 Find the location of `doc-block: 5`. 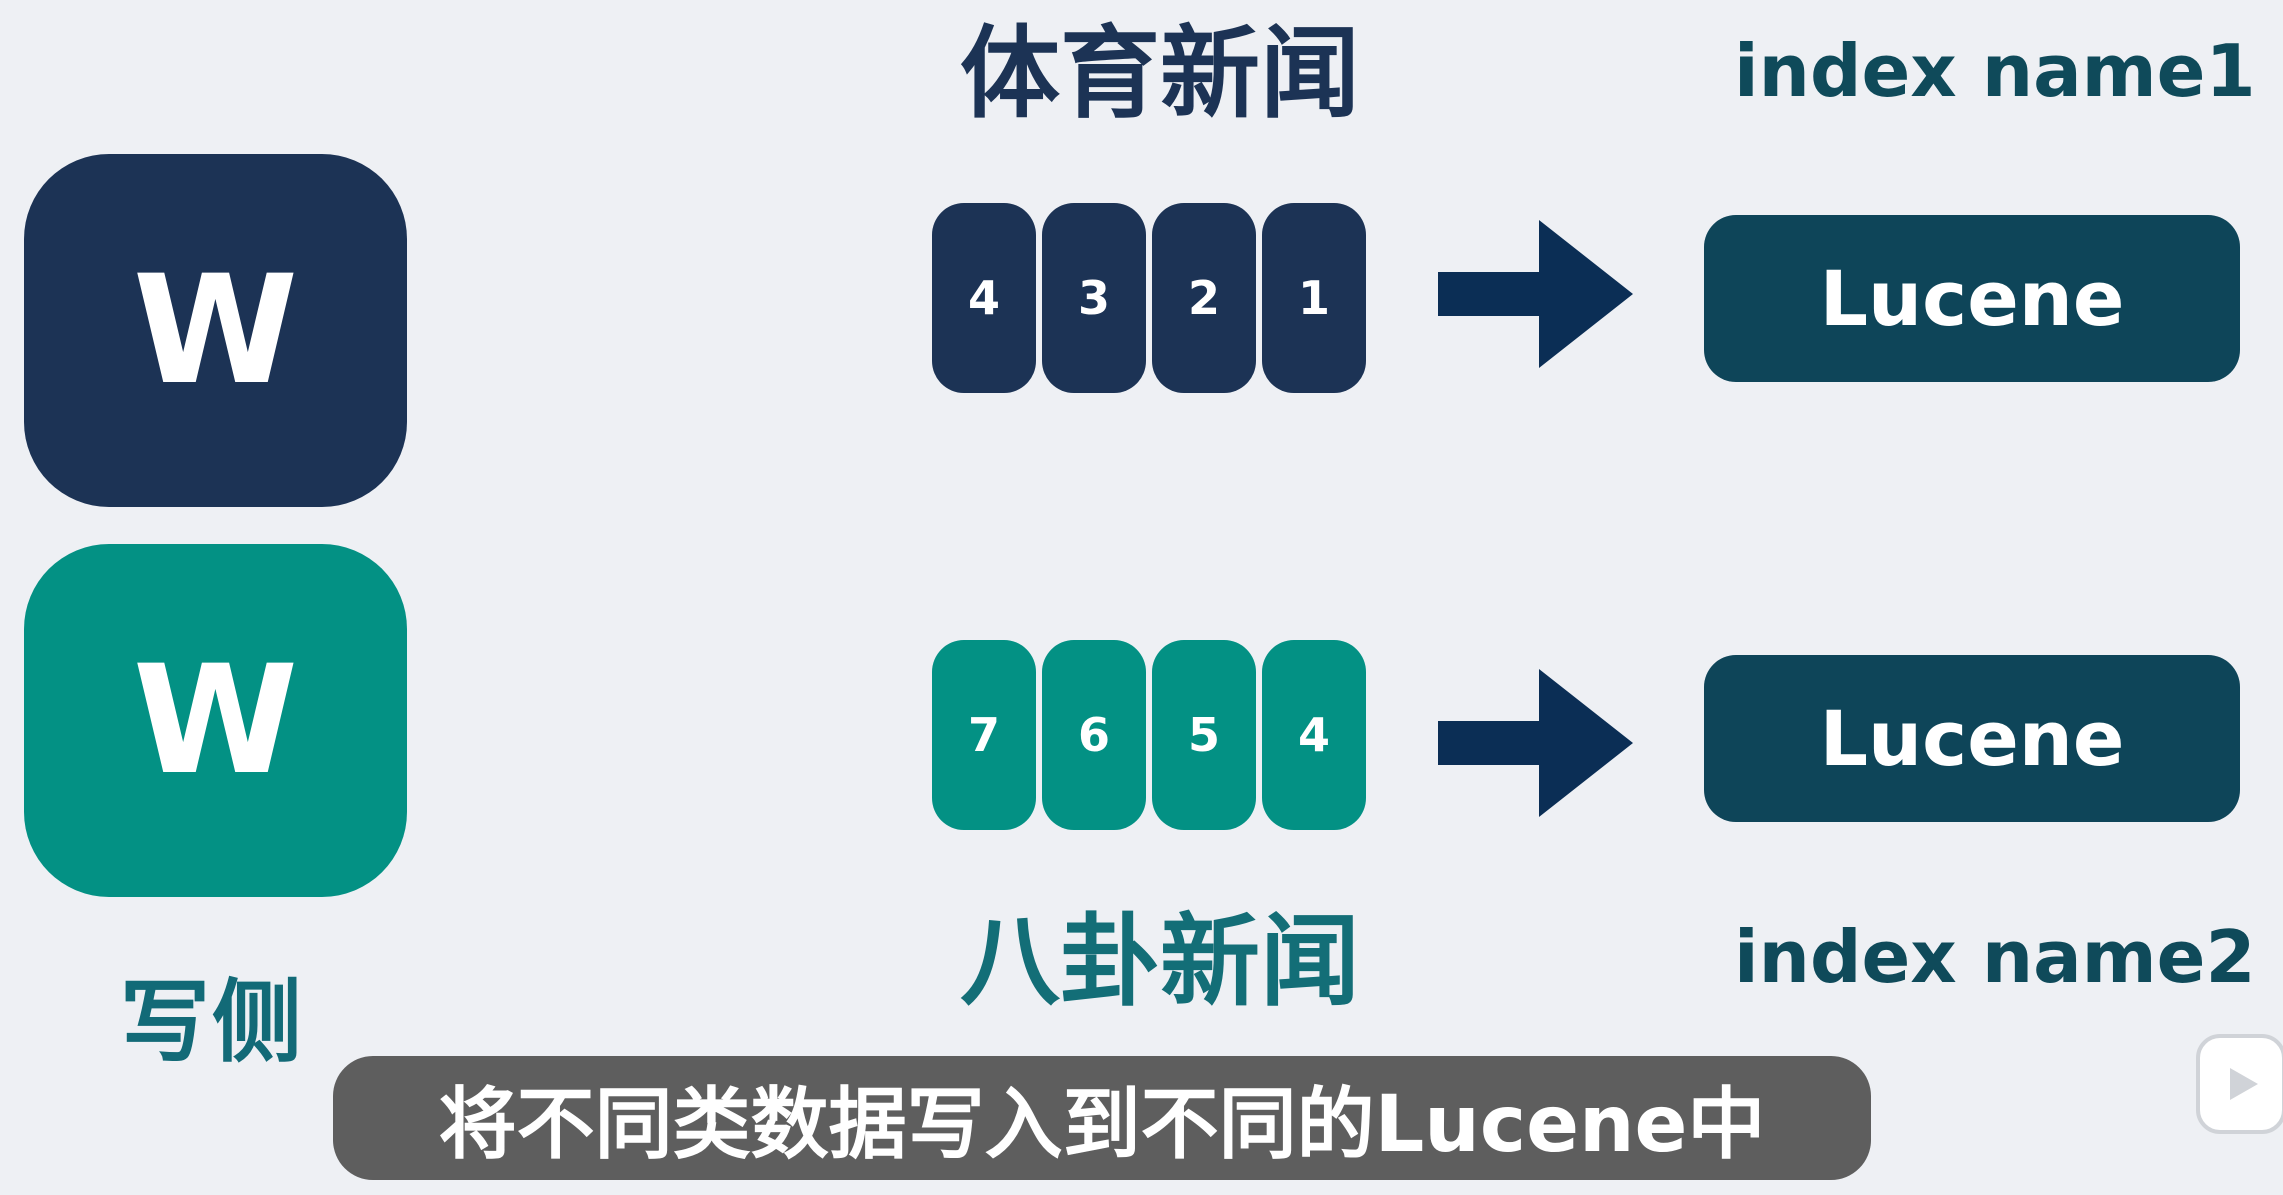

doc-block: 5 is located at coordinates (1204, 735).